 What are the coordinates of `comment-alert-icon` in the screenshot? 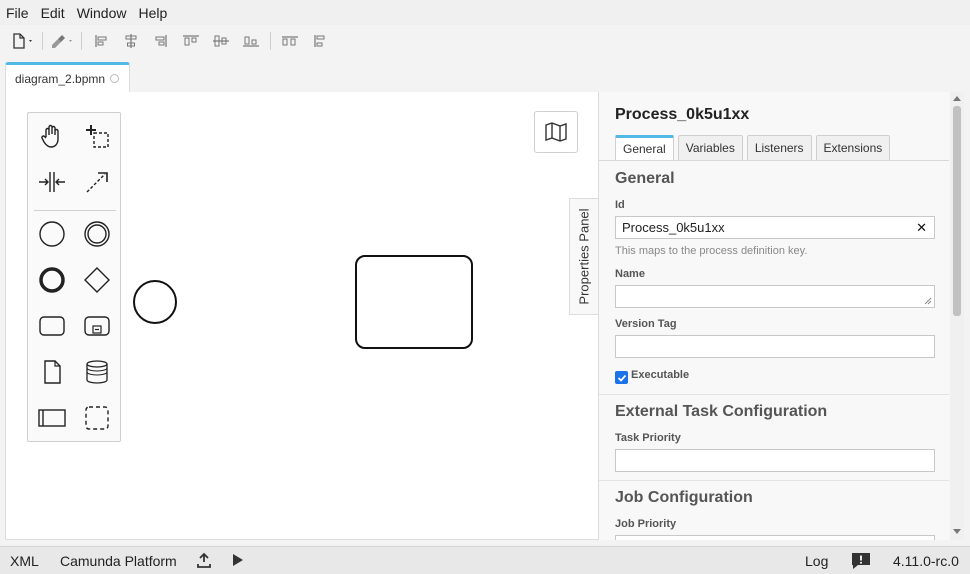 It's located at (861, 561).